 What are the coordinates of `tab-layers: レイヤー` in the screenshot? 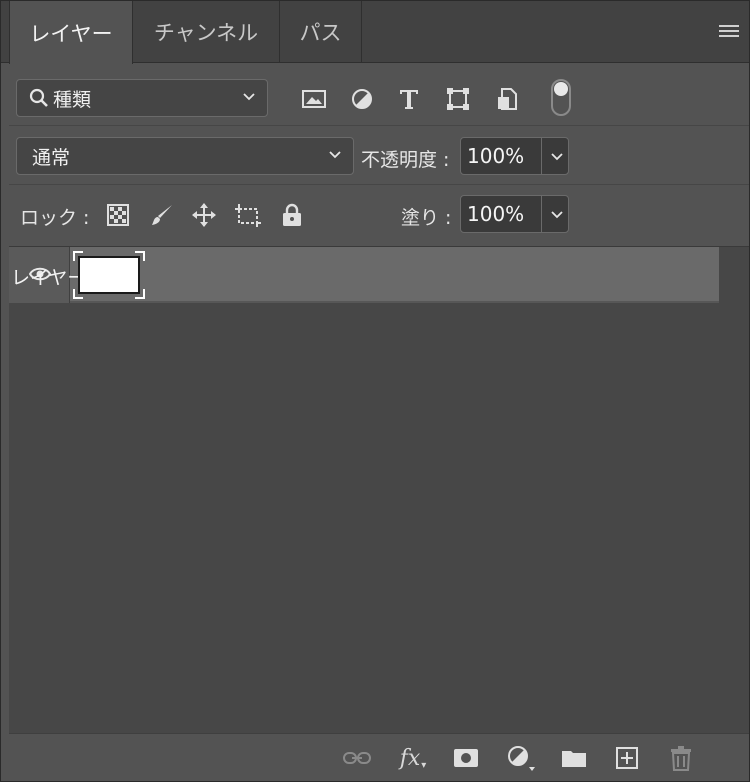 It's located at (71, 32).